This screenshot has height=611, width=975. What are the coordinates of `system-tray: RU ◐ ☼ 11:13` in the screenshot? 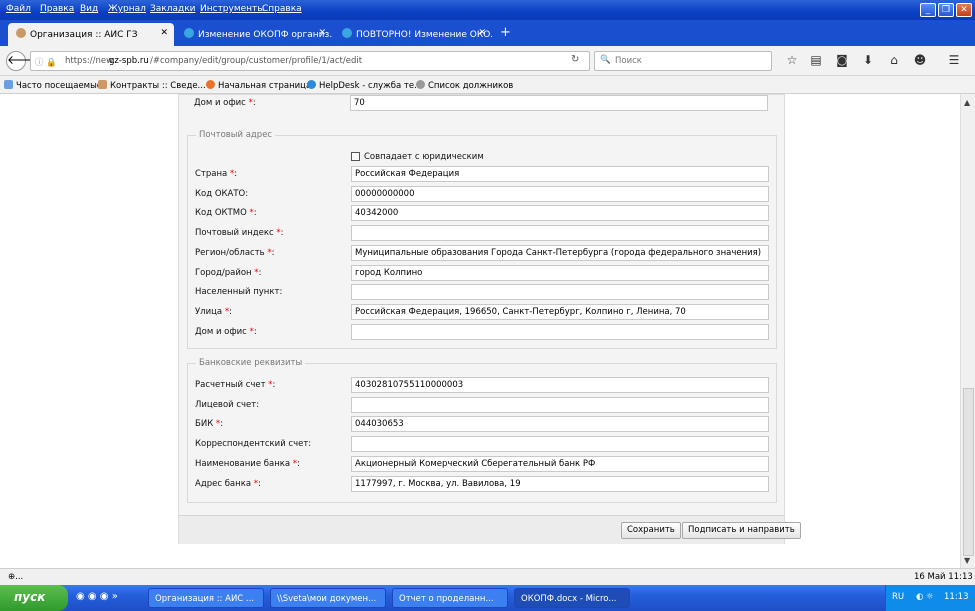 It's located at (930, 598).